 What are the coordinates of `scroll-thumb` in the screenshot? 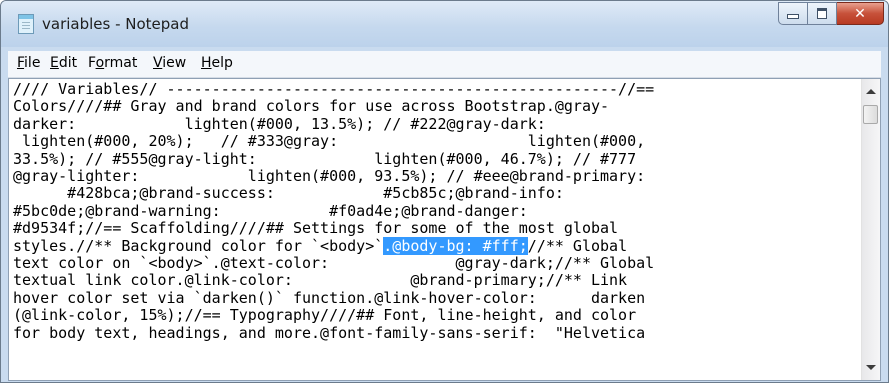 It's located at (870, 114).